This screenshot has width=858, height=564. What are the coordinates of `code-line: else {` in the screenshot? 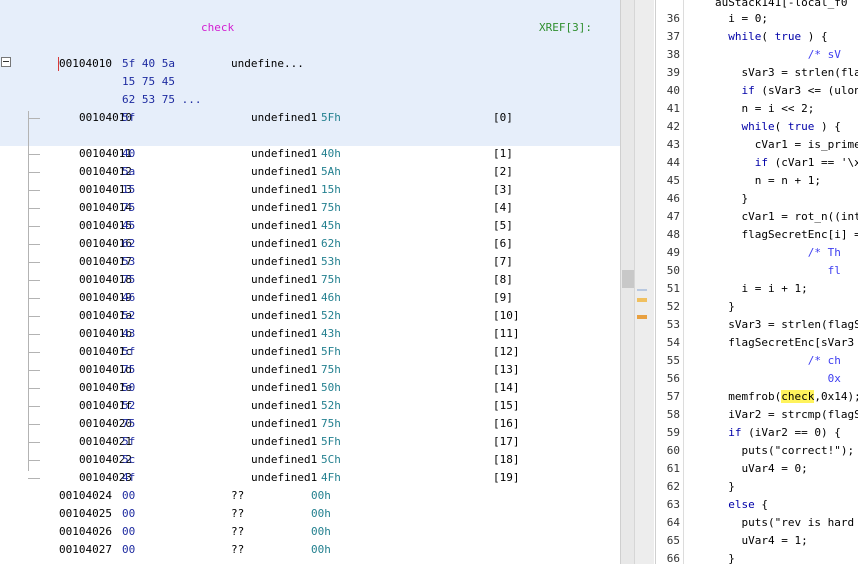 It's located at (741, 505).